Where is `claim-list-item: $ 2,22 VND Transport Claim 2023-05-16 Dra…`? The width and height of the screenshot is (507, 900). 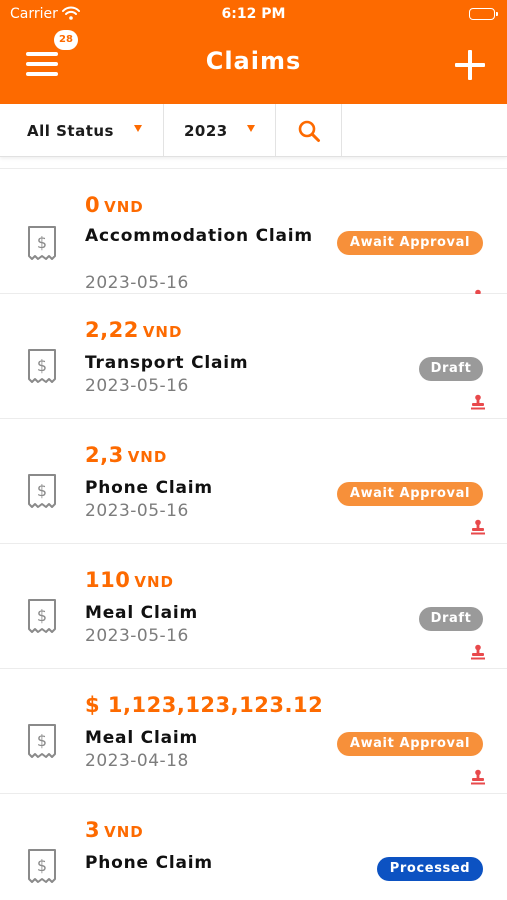
claim-list-item: $ 2,22 VND Transport Claim 2023-05-16 Dra… is located at coordinates (253, 356).